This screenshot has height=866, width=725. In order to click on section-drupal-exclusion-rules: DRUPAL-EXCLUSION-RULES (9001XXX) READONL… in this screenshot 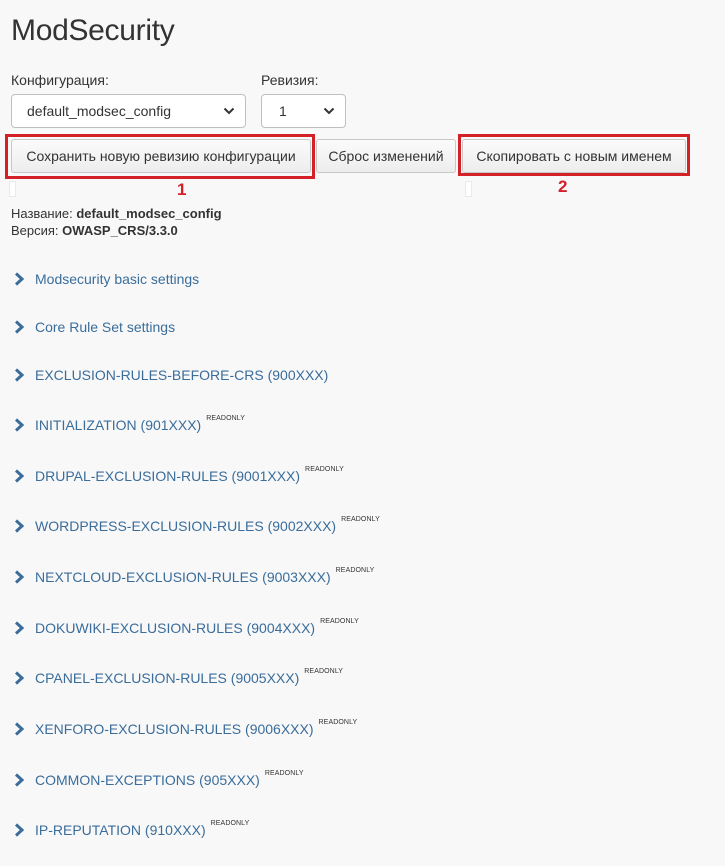, I will do `click(178, 476)`.